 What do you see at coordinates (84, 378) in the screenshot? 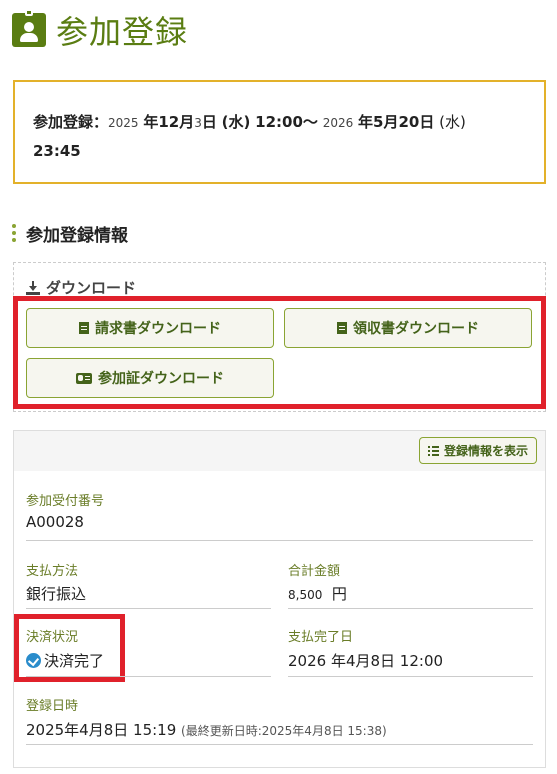
I see `id-card-icon` at bounding box center [84, 378].